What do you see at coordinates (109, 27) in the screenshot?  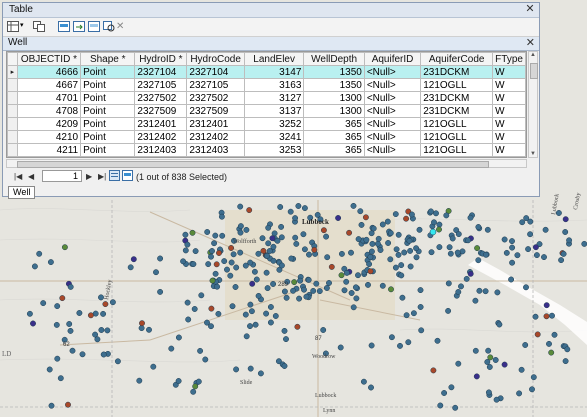 I see `zoom-to-selected-icon` at bounding box center [109, 27].